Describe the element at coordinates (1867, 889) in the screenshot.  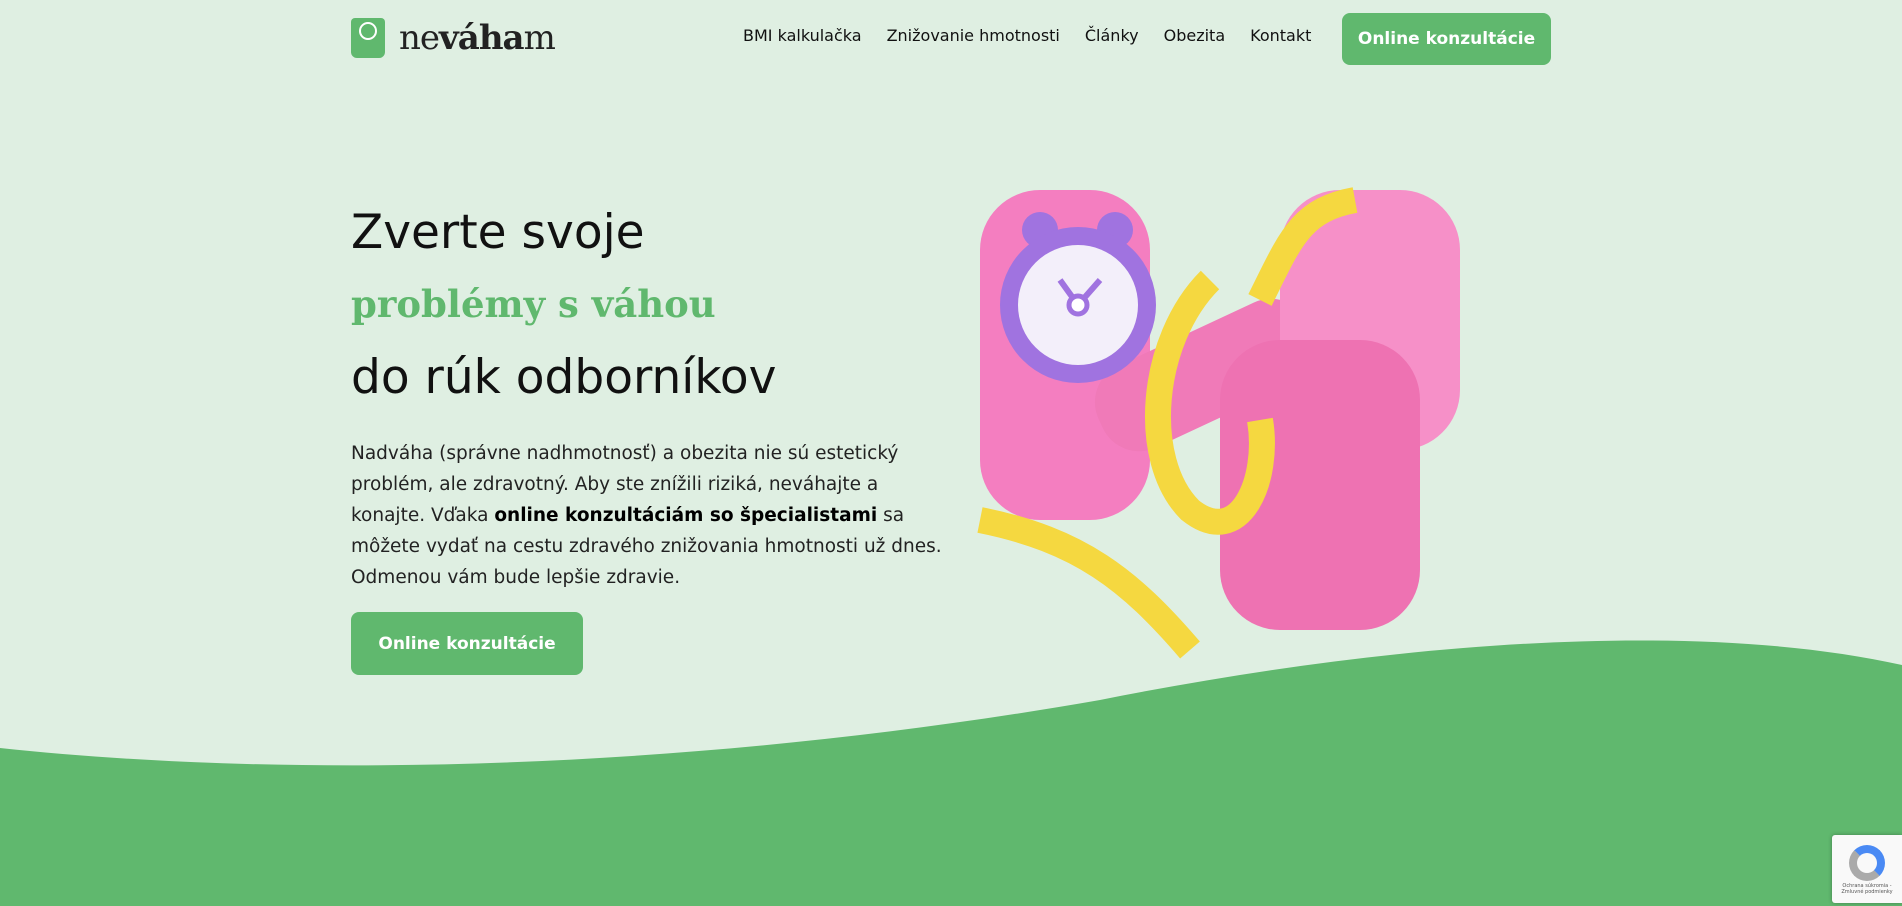
I see `recaptcha-text: Ochrana súkromia - Zmluvné podmienky` at that location.